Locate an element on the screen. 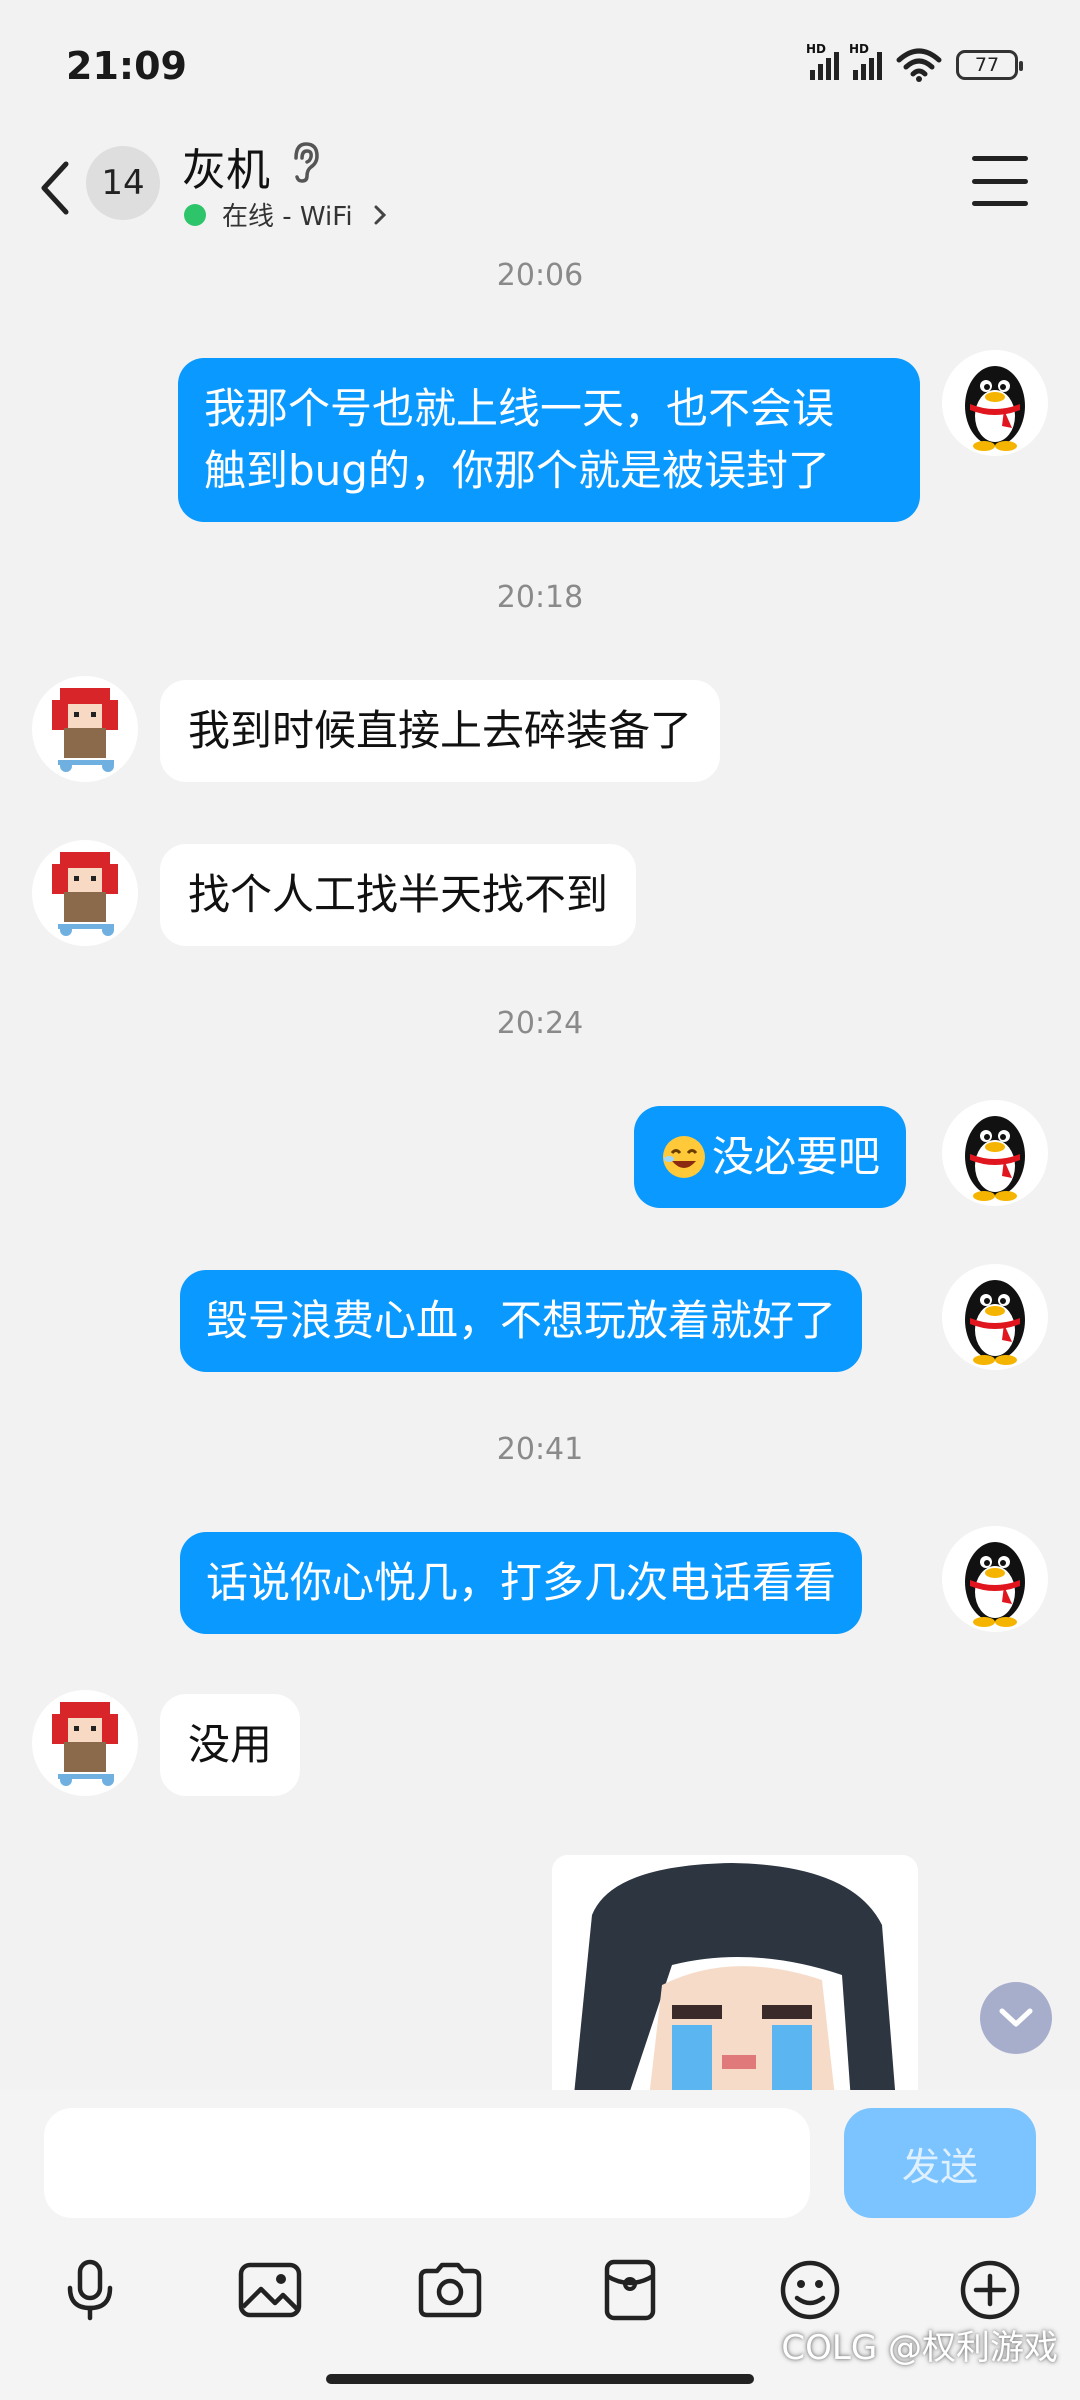 The height and width of the screenshot is (2400, 1080). timestamp: 20:24 is located at coordinates (540, 1023).